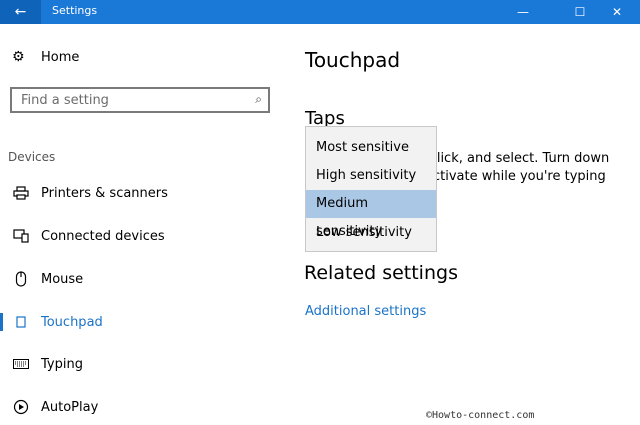 This screenshot has height=425, width=640. I want to click on autoplay-icon, so click(21, 407).